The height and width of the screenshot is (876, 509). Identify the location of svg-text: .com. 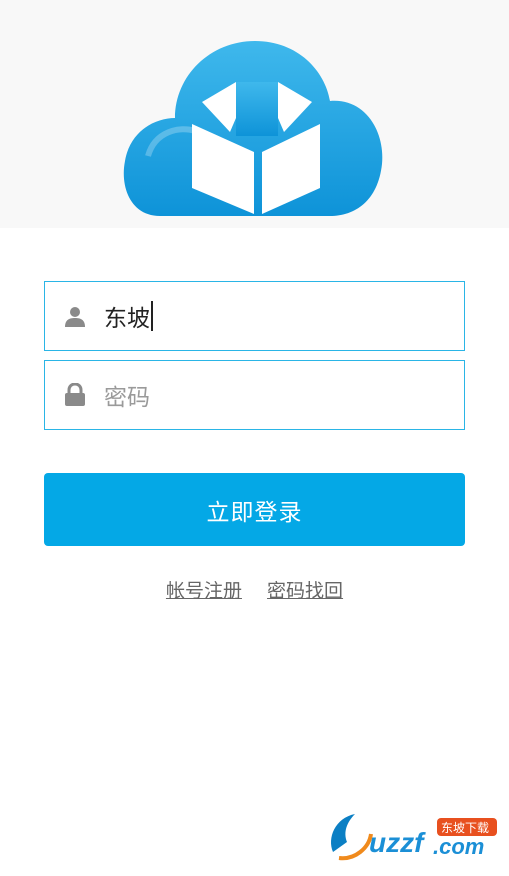
(458, 846).